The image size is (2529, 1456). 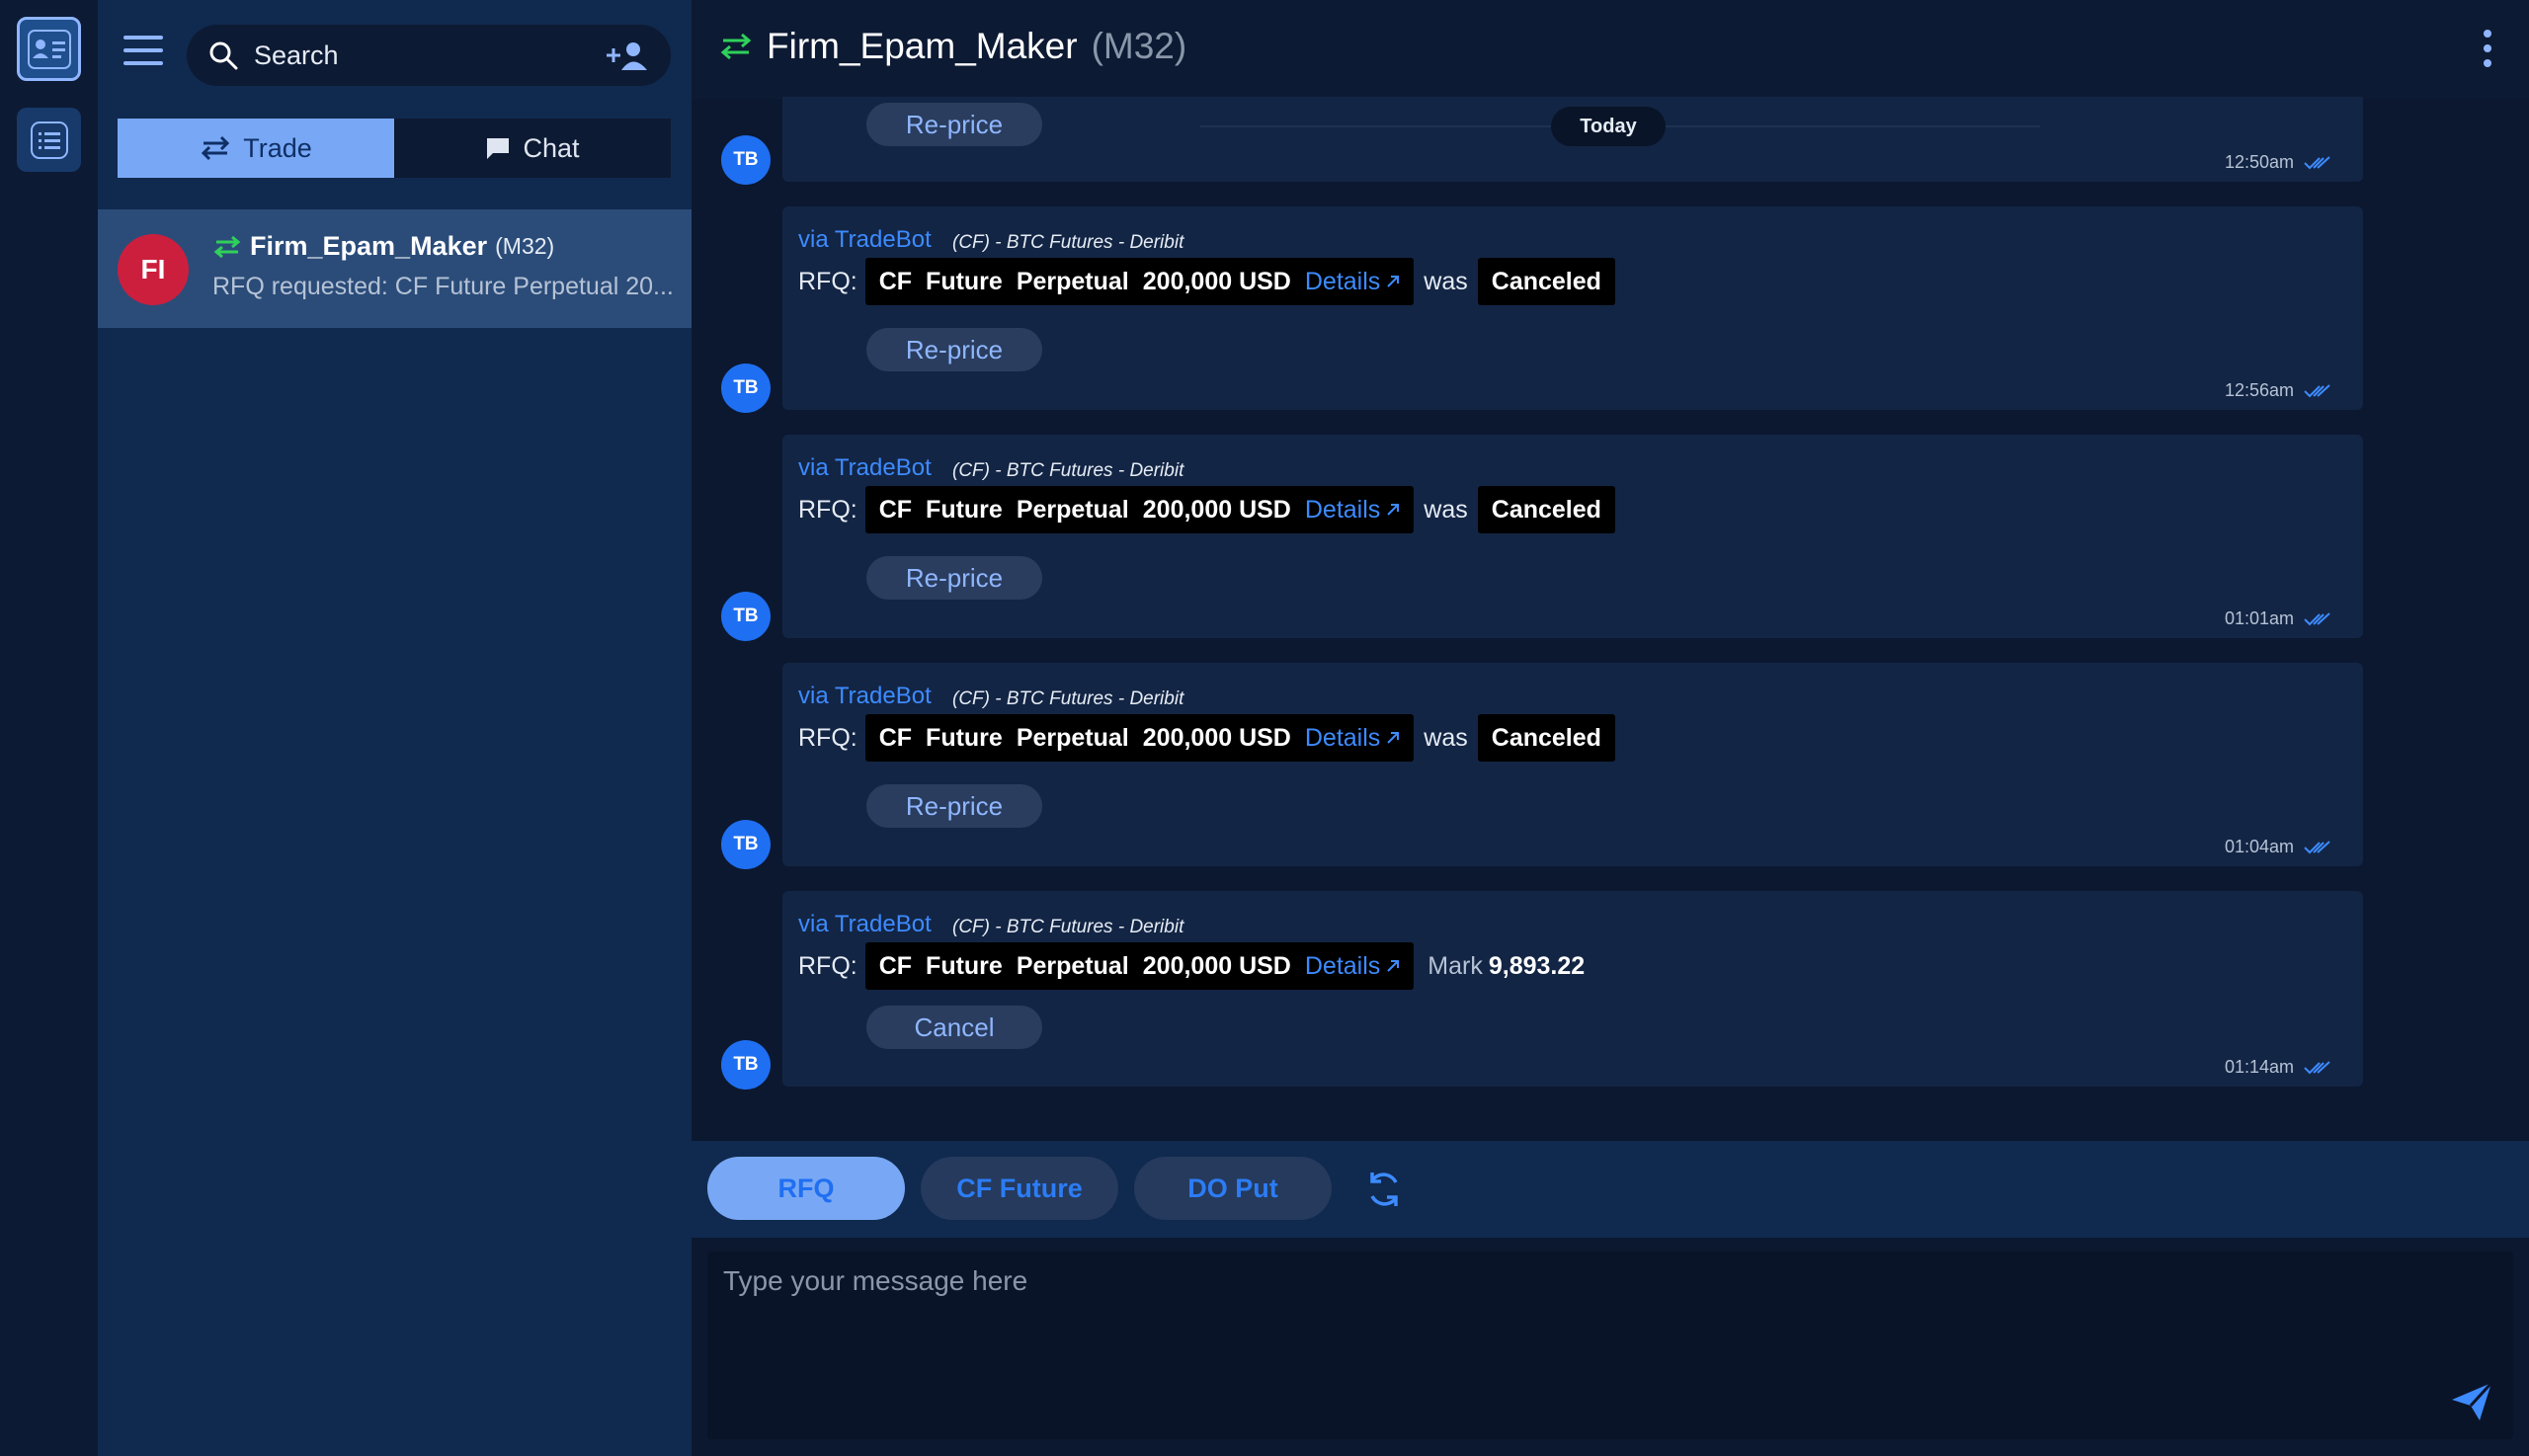 I want to click on message-time: 12:56am, so click(x=2278, y=390).